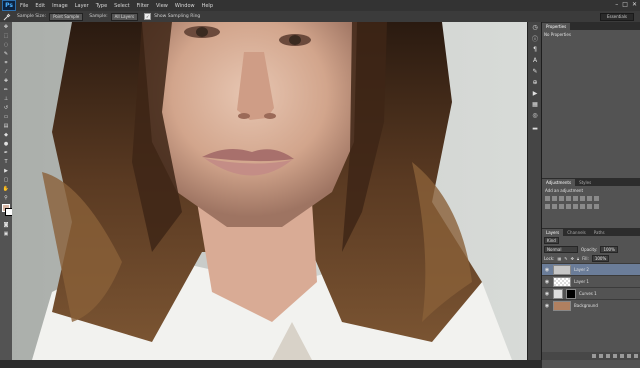  Describe the element at coordinates (554, 206) in the screenshot. I see `channel-mixer-icon` at that location.